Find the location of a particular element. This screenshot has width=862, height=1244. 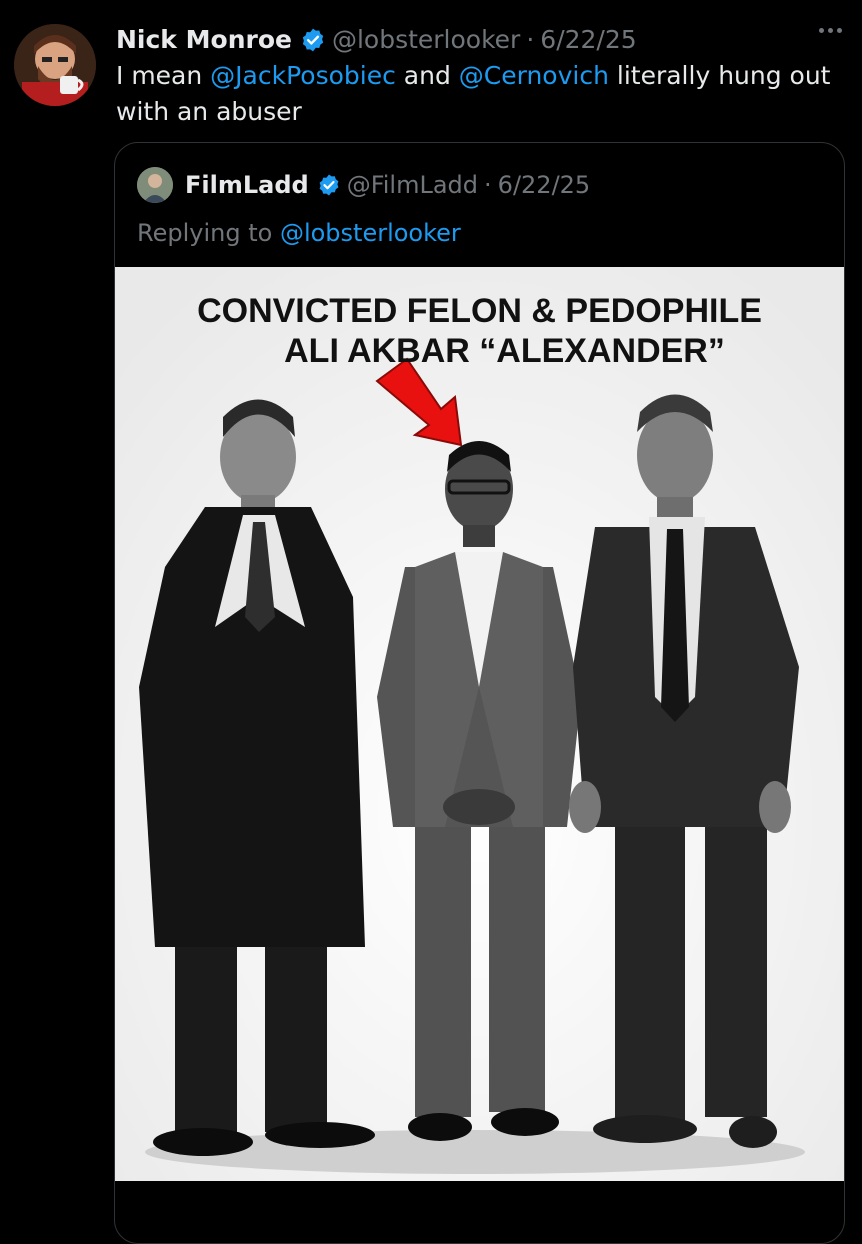

quoted-tweet-header: FilmLadd @FilmLadd · 6/22/25 is located at coordinates (363, 185).